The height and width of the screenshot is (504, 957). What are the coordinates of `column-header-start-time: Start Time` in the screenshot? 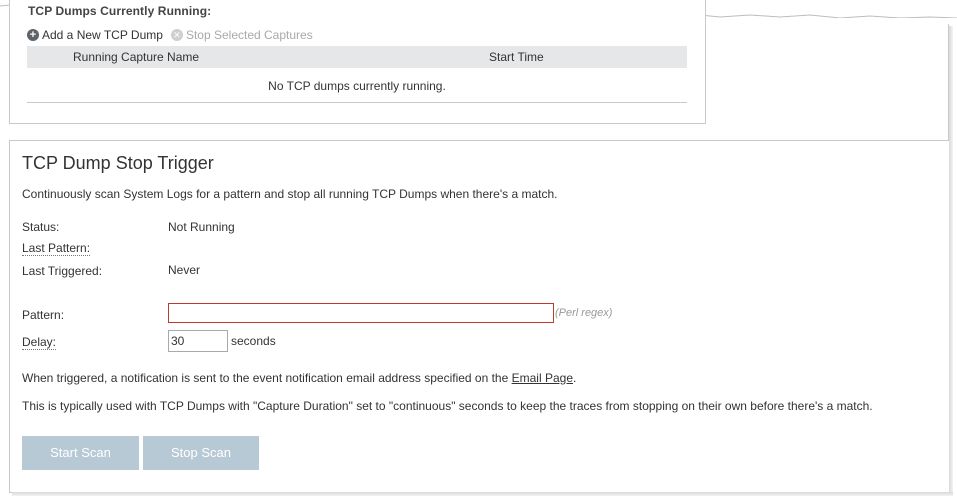 It's located at (516, 57).